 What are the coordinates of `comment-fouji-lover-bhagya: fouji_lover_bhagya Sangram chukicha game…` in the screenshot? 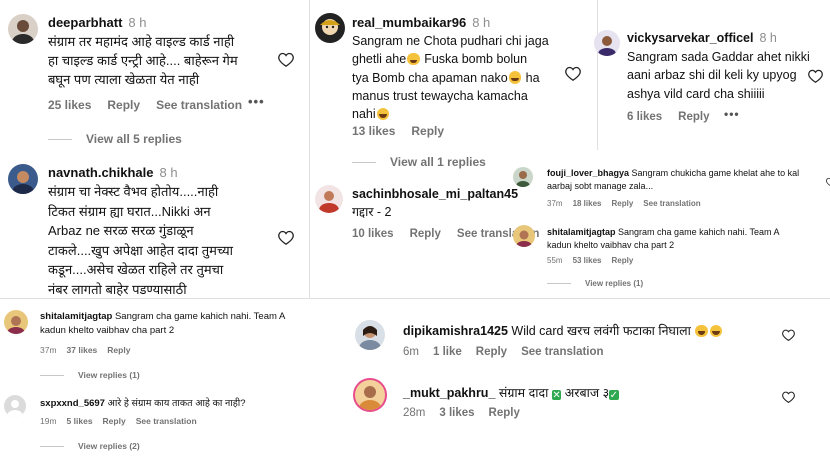 It's located at (670, 187).